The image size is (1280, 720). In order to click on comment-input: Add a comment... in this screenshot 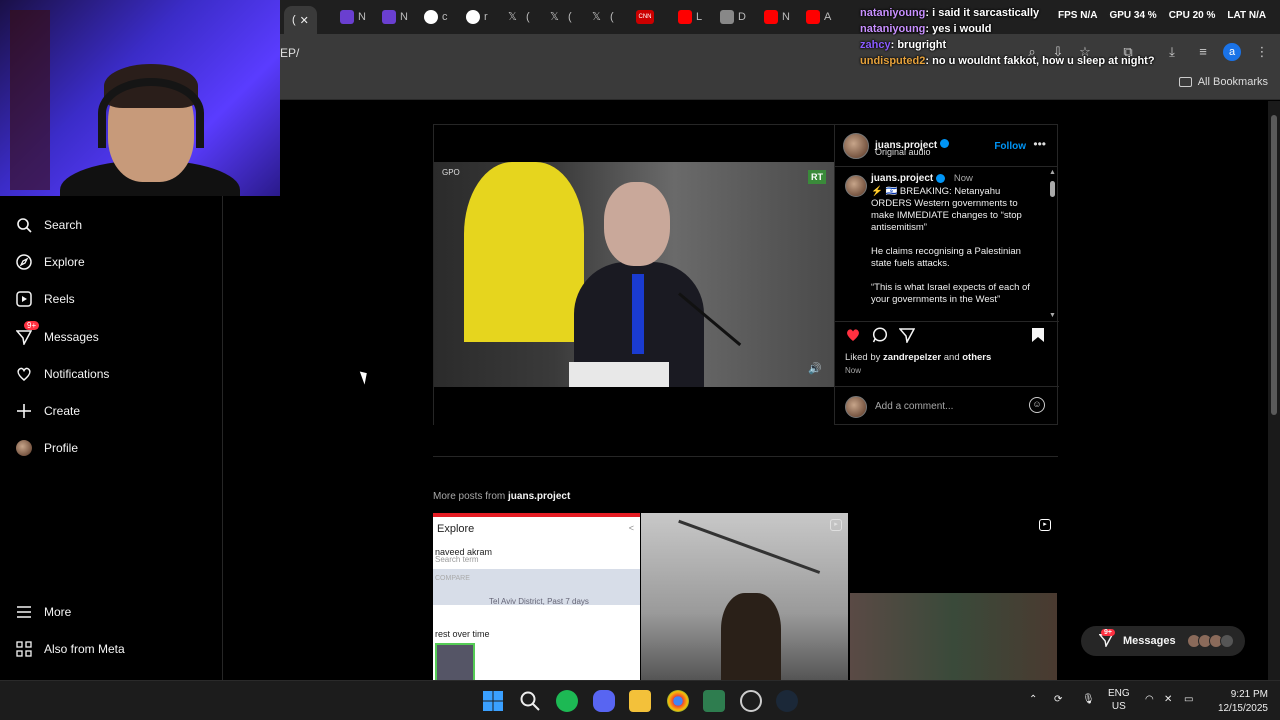, I will do `click(914, 406)`.